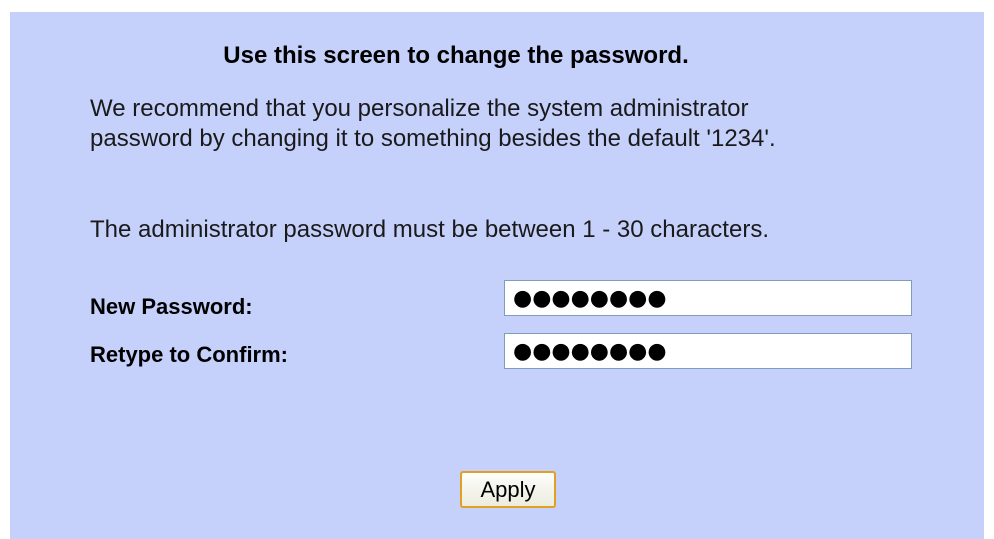 This screenshot has width=994, height=539. Describe the element at coordinates (708, 298) in the screenshot. I see `new-password-field` at that location.